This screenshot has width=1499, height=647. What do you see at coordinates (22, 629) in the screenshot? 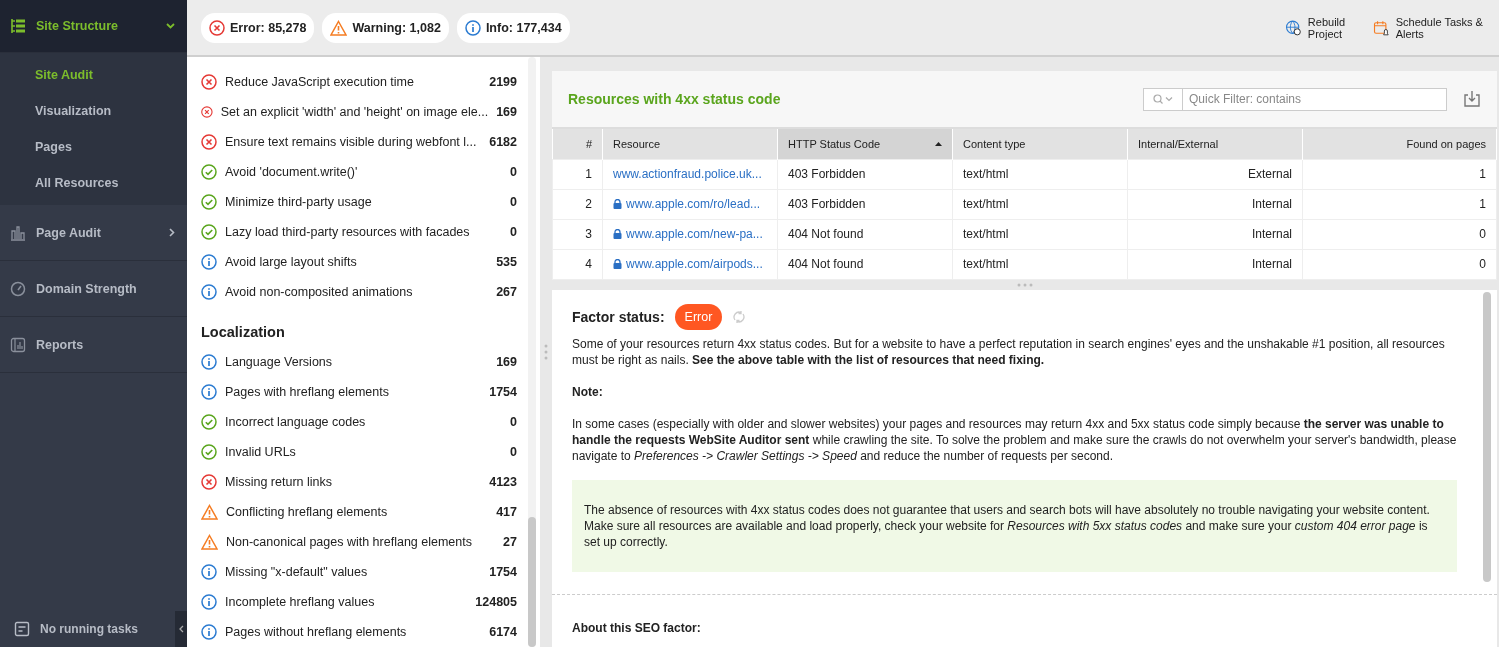
I see `task-list-icon` at bounding box center [22, 629].